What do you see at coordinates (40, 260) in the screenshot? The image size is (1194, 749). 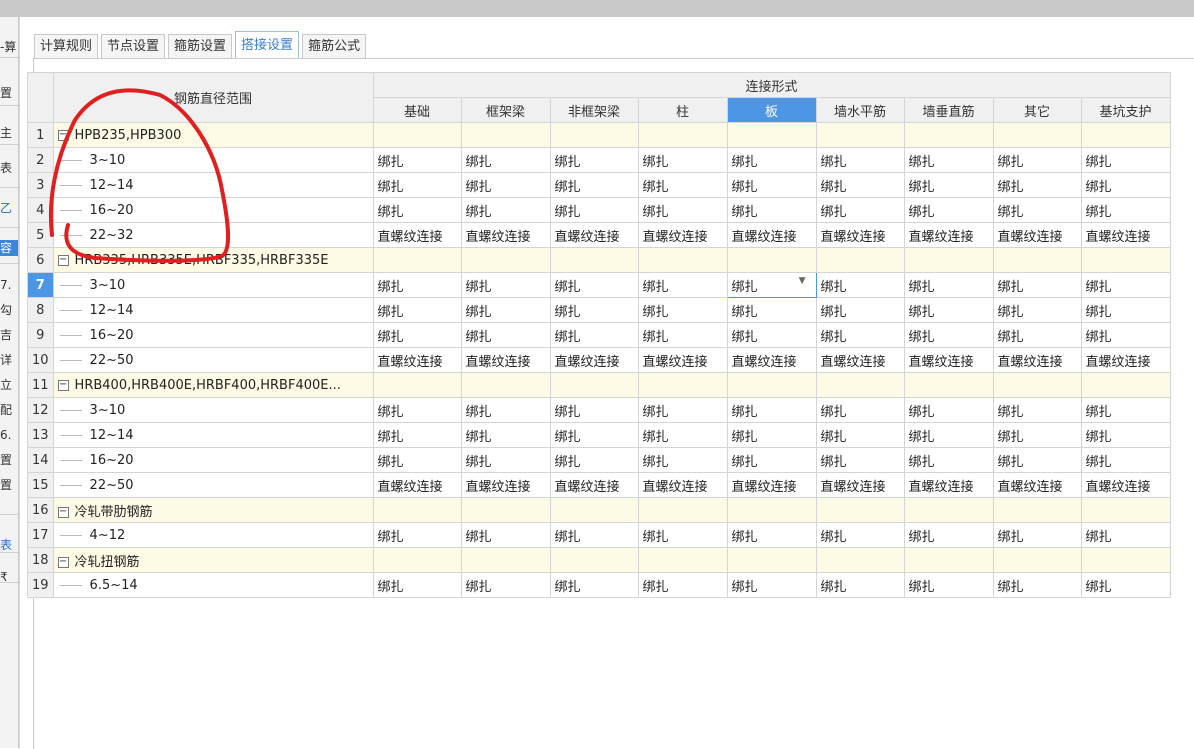 I see `row-number: 6` at bounding box center [40, 260].